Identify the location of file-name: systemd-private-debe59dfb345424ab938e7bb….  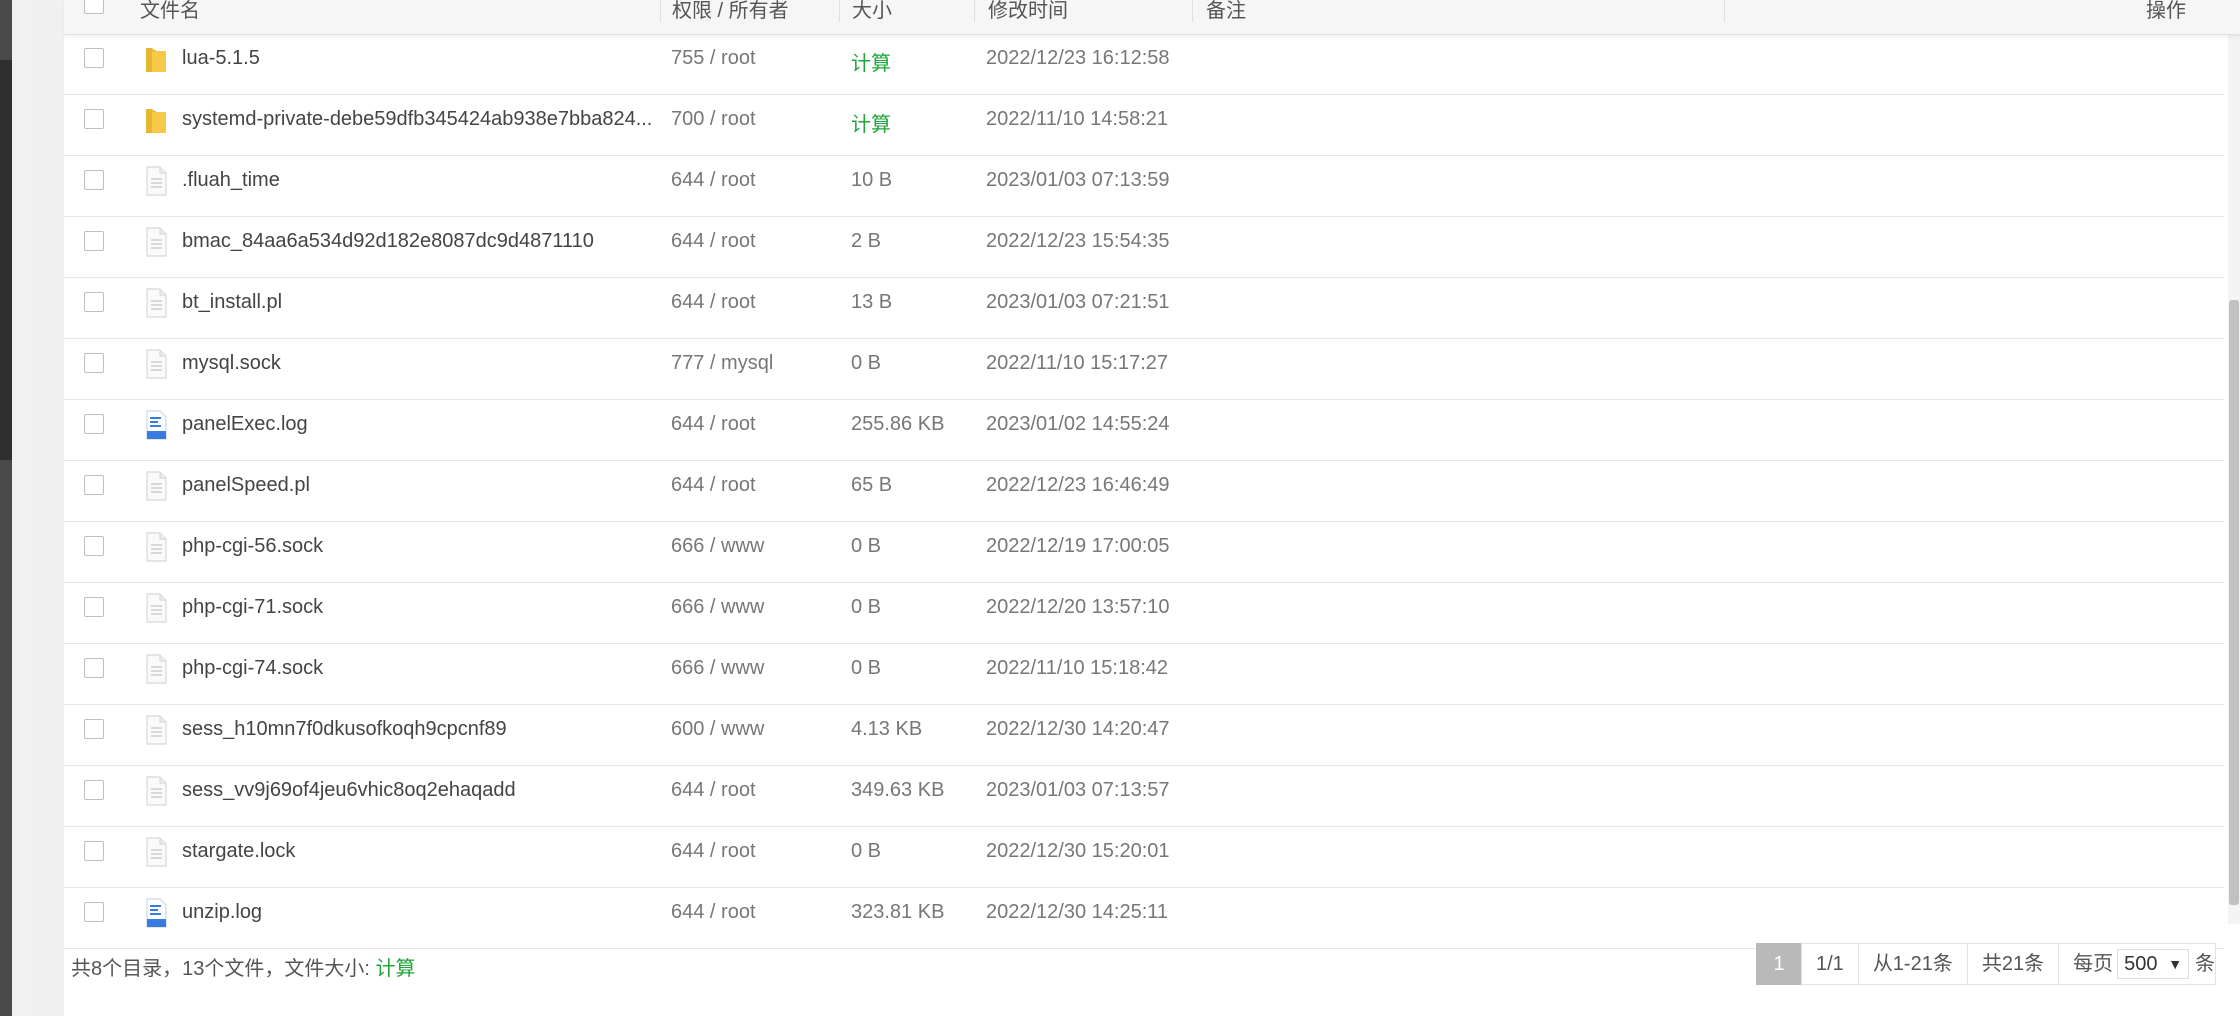
(417, 119).